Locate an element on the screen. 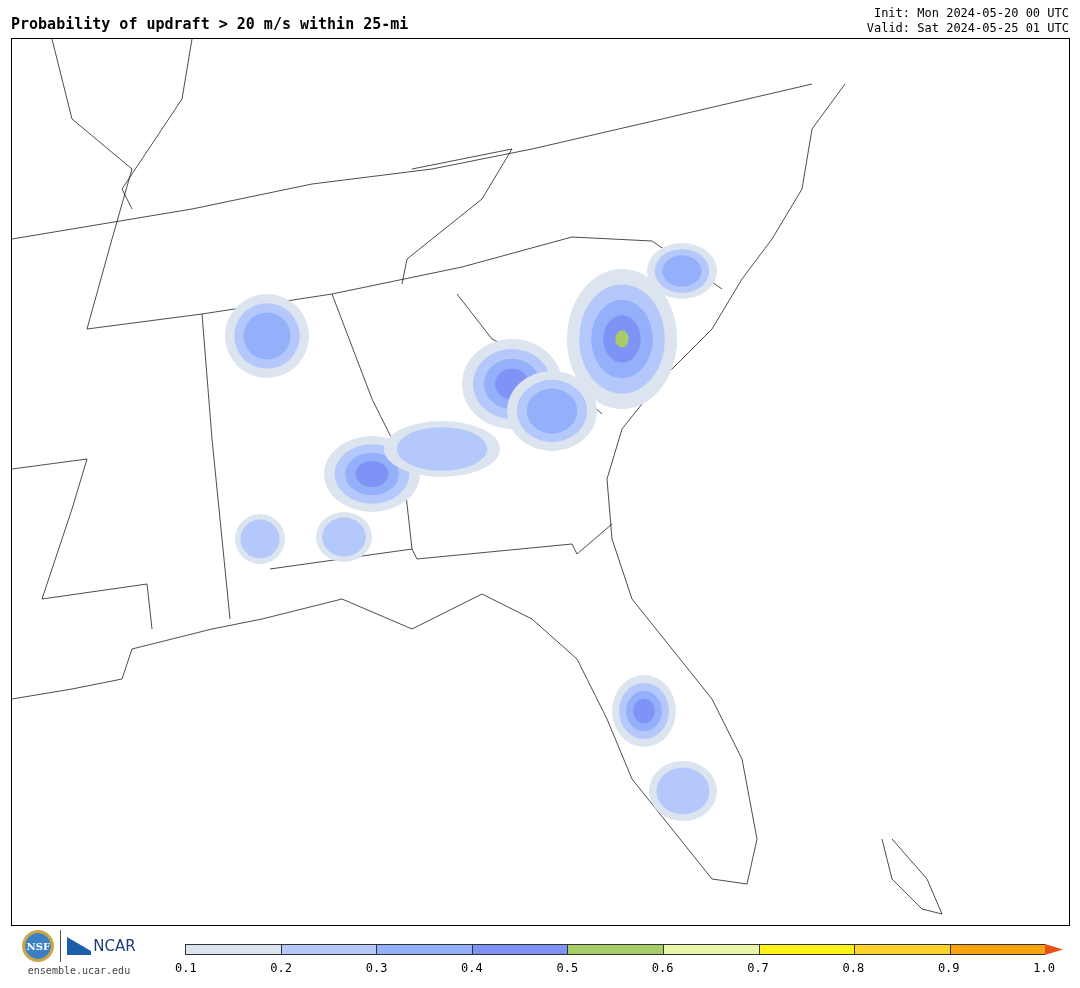 The width and height of the screenshot is (1080, 988). valid-time: Valid: Sat 2024-05-25 01 UTC is located at coordinates (967, 28).